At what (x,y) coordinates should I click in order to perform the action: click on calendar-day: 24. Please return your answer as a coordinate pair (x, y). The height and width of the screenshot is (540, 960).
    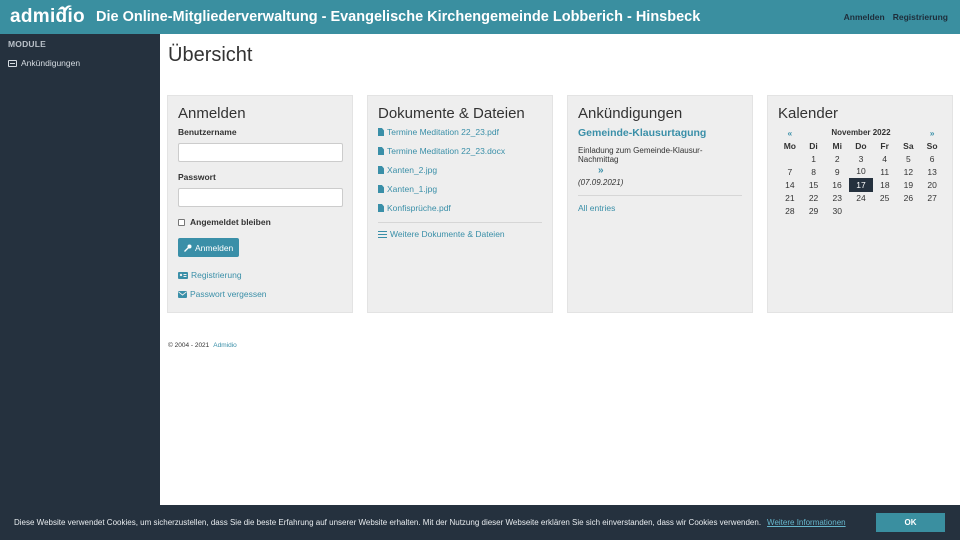
    Looking at the image, I should click on (861, 197).